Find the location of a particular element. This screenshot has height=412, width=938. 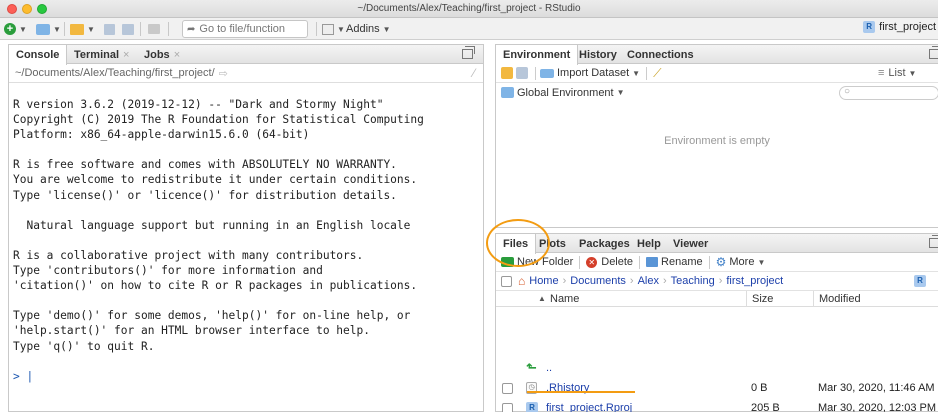

environment-search-input: ○ is located at coordinates (888, 93).